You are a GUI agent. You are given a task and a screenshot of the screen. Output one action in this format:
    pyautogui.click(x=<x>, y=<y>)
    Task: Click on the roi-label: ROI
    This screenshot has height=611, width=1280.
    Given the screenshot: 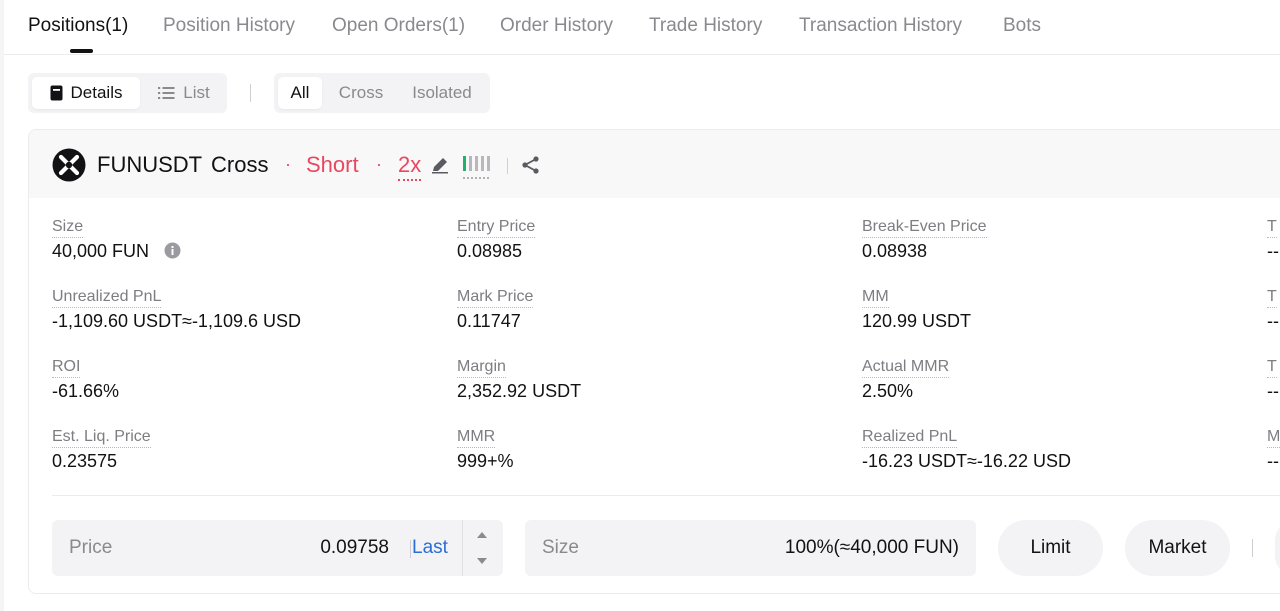 What is the action you would take?
    pyautogui.click(x=66, y=368)
    